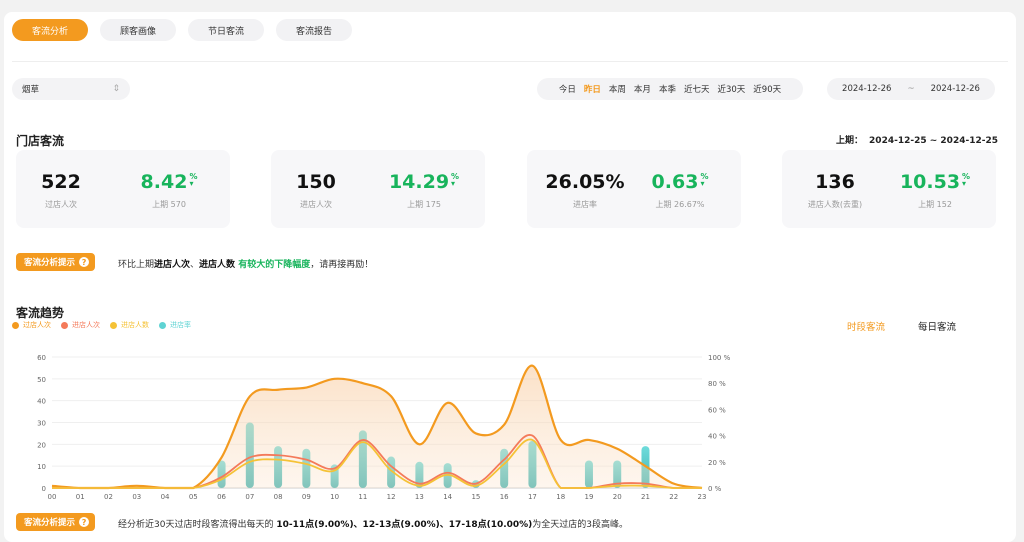 This screenshot has height=542, width=1024. I want to click on store-select-value: 烟草, so click(31, 90).